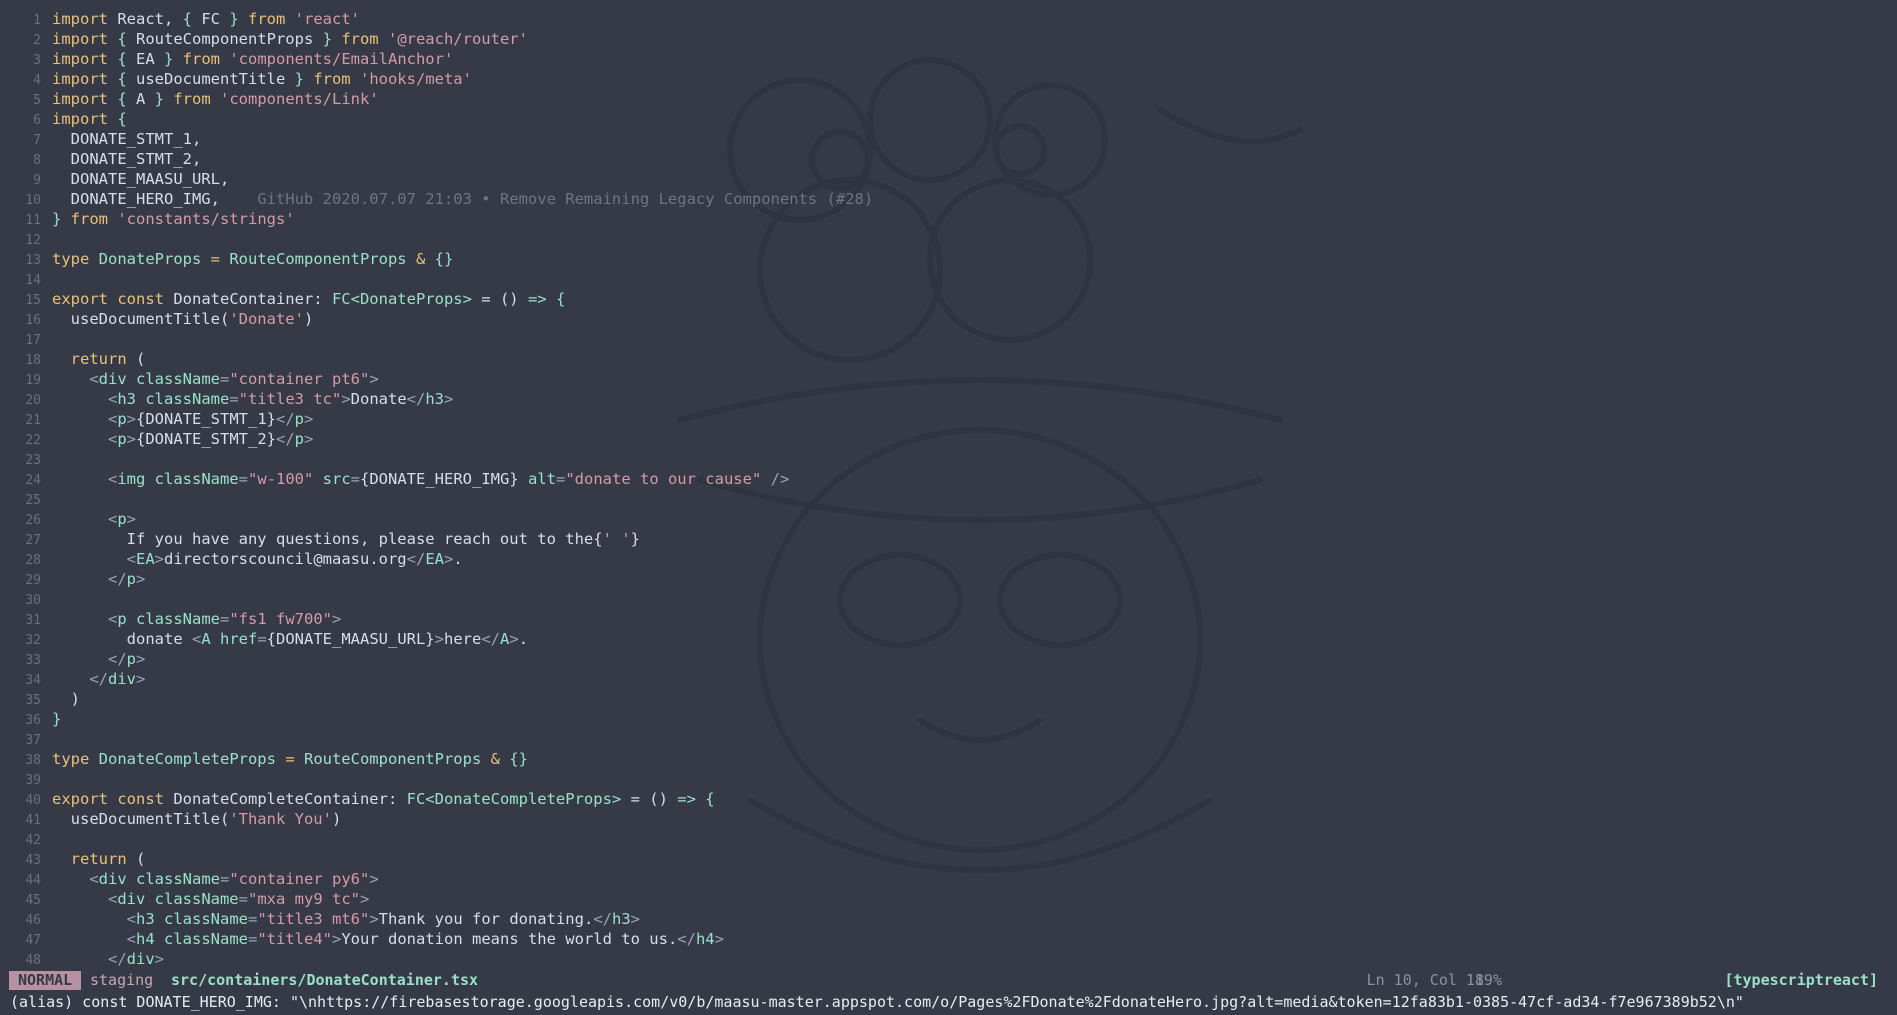 Image resolution: width=1897 pixels, height=1015 pixels. Describe the element at coordinates (294, 939) in the screenshot. I see `string-token: "title4"` at that location.